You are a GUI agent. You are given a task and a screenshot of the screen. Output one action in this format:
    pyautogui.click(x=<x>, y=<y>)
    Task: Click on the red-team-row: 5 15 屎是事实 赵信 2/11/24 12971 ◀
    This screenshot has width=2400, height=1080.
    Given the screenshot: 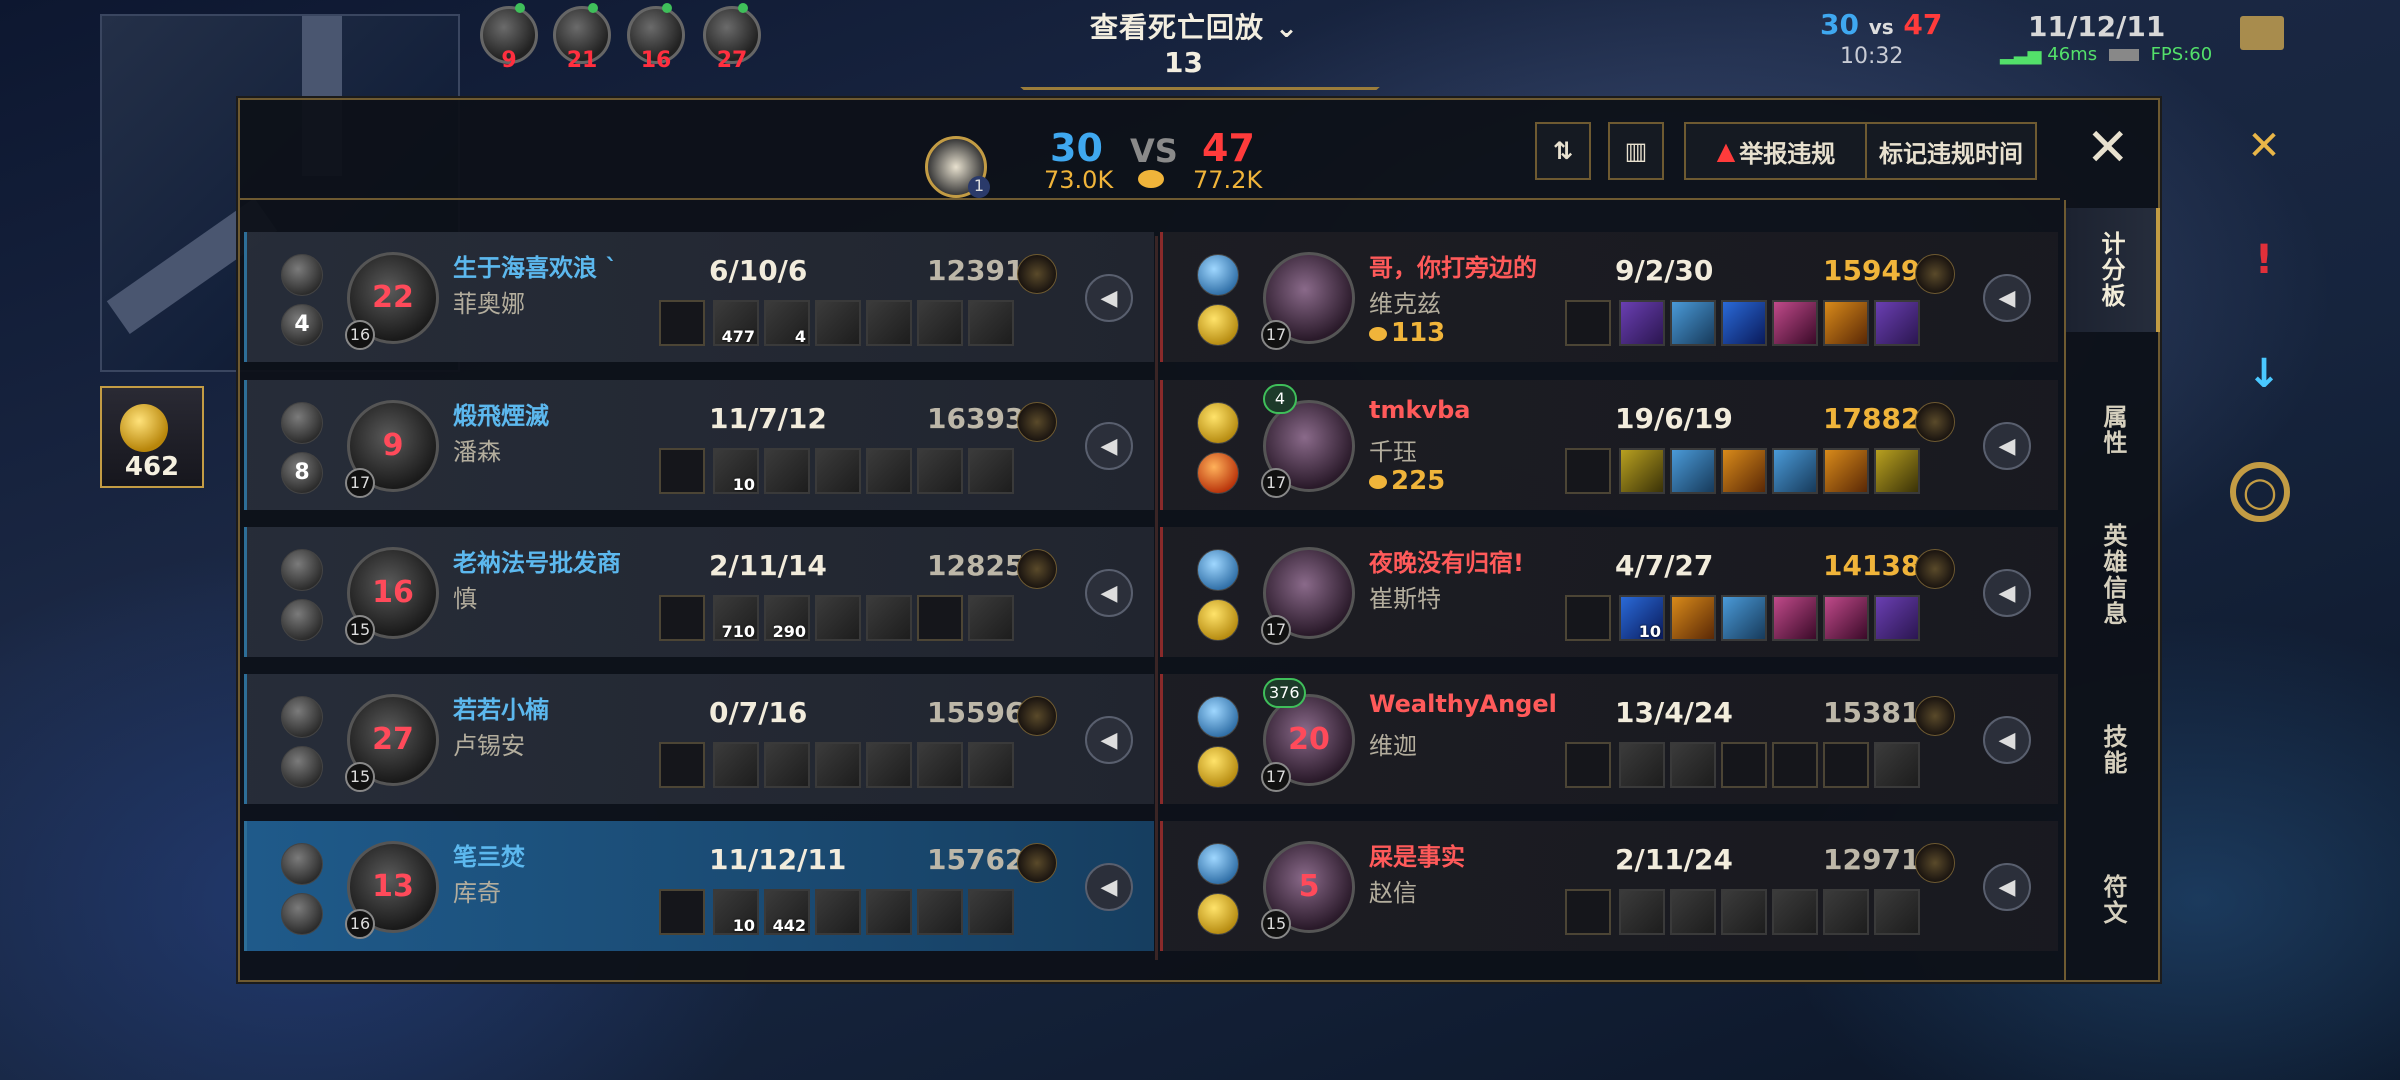 What is the action you would take?
    pyautogui.click(x=1609, y=886)
    